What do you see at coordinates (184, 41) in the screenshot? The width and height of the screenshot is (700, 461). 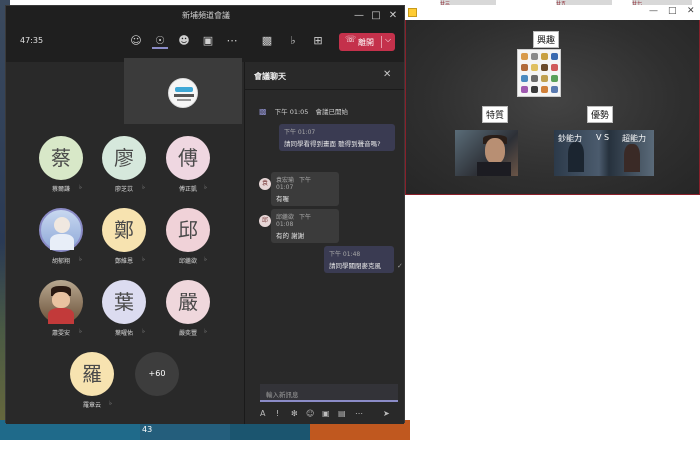 I see `reactions-icon: ☻` at bounding box center [184, 41].